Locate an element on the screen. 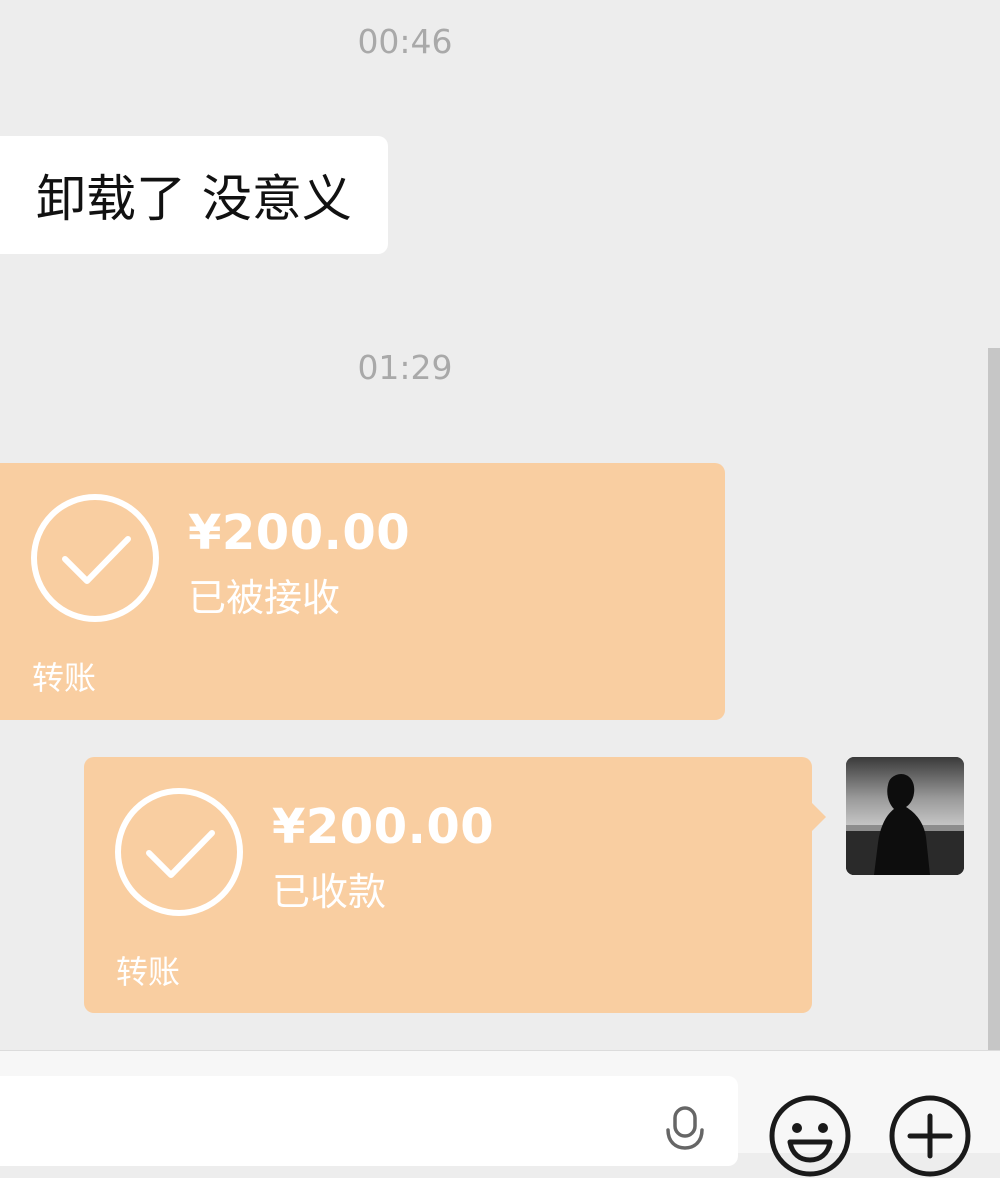 The image size is (1000, 1178). microphone-icon is located at coordinates (685, 1129).